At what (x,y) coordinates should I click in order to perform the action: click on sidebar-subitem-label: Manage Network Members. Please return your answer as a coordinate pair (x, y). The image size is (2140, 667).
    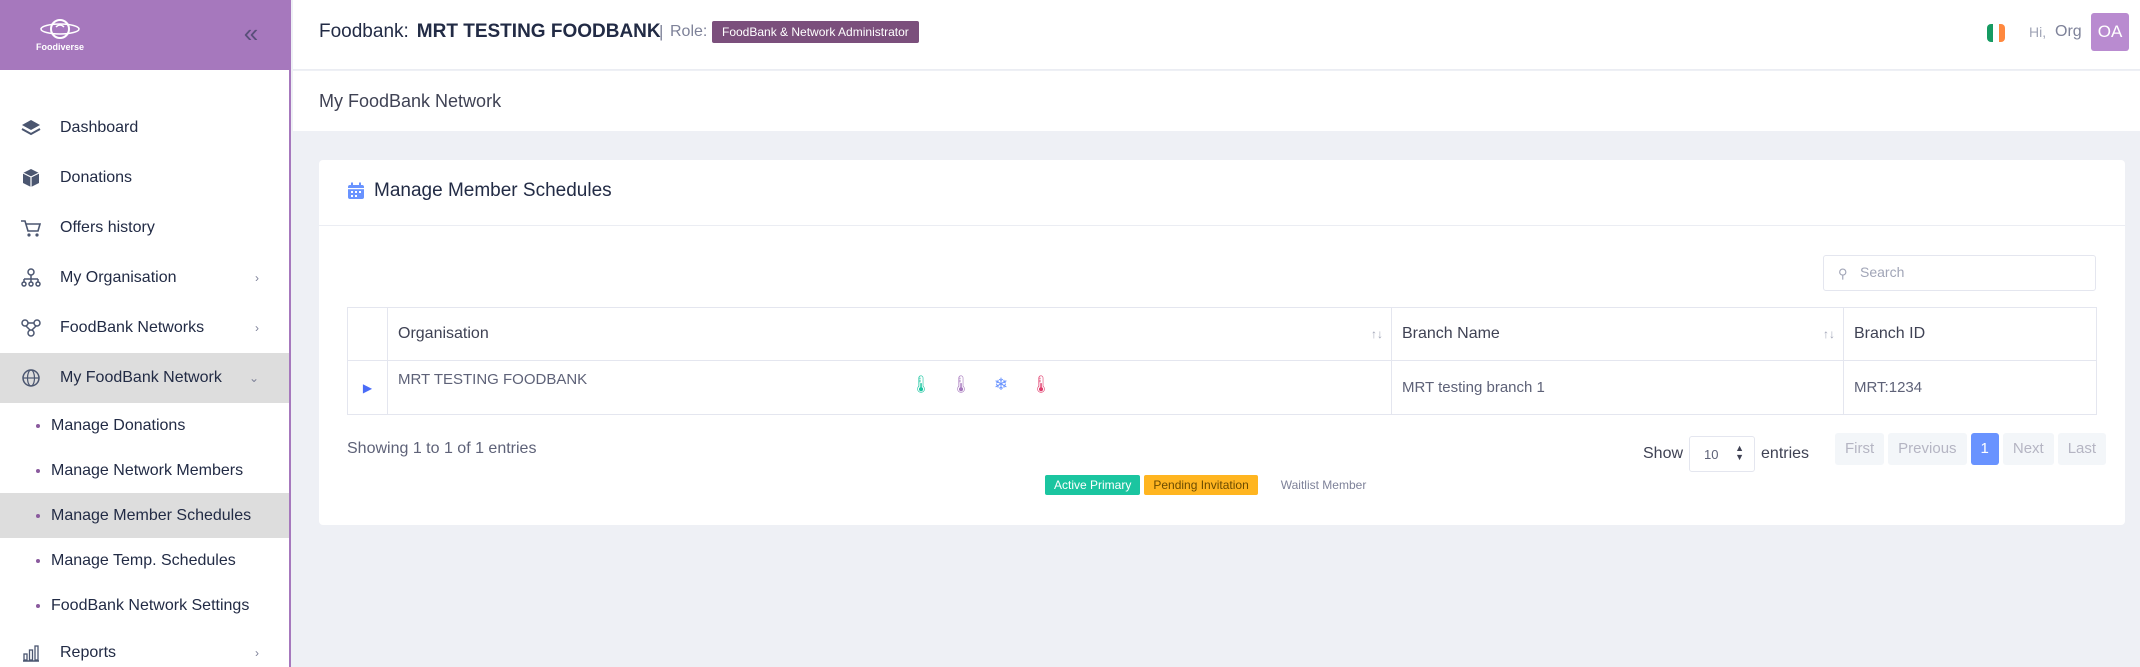
    Looking at the image, I should click on (147, 470).